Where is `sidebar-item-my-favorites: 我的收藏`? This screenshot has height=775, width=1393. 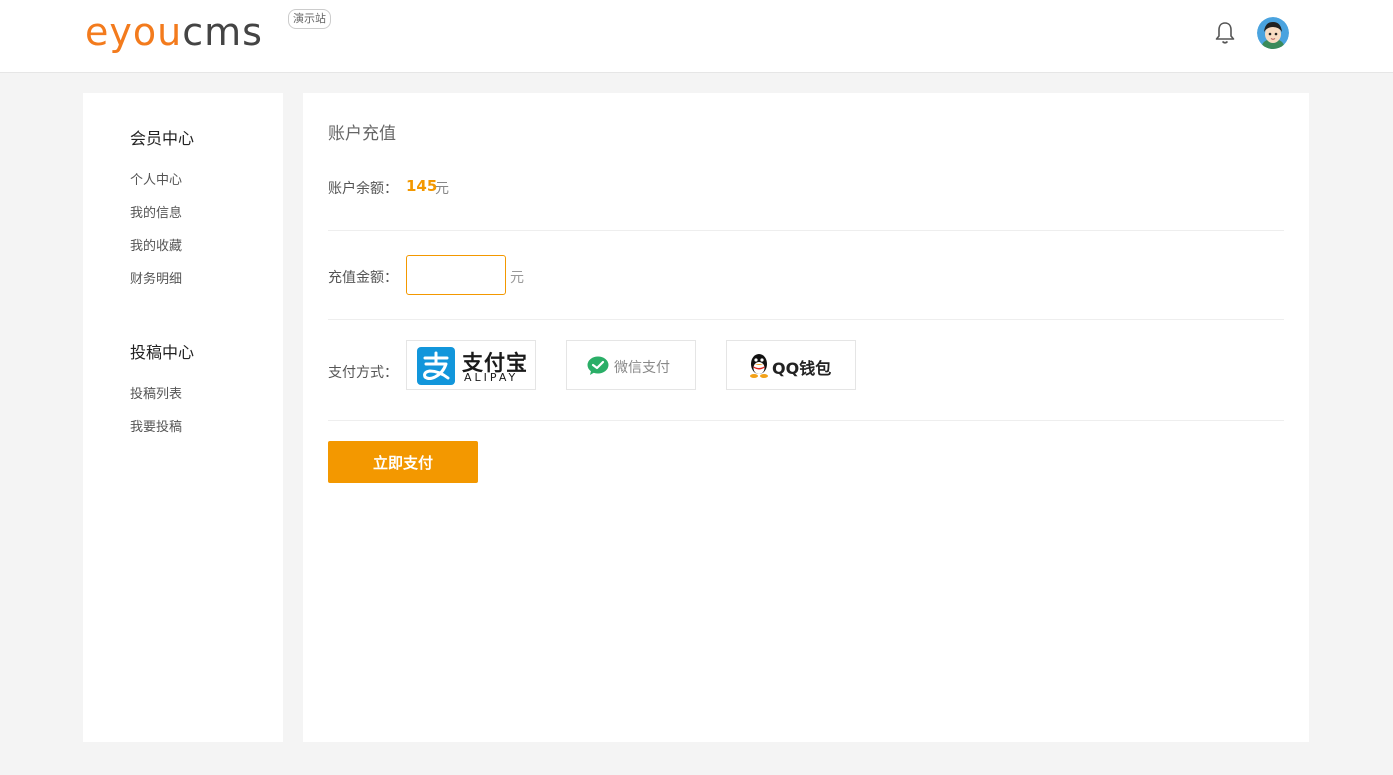
sidebar-item-my-favorites: 我的收藏 is located at coordinates (156, 244).